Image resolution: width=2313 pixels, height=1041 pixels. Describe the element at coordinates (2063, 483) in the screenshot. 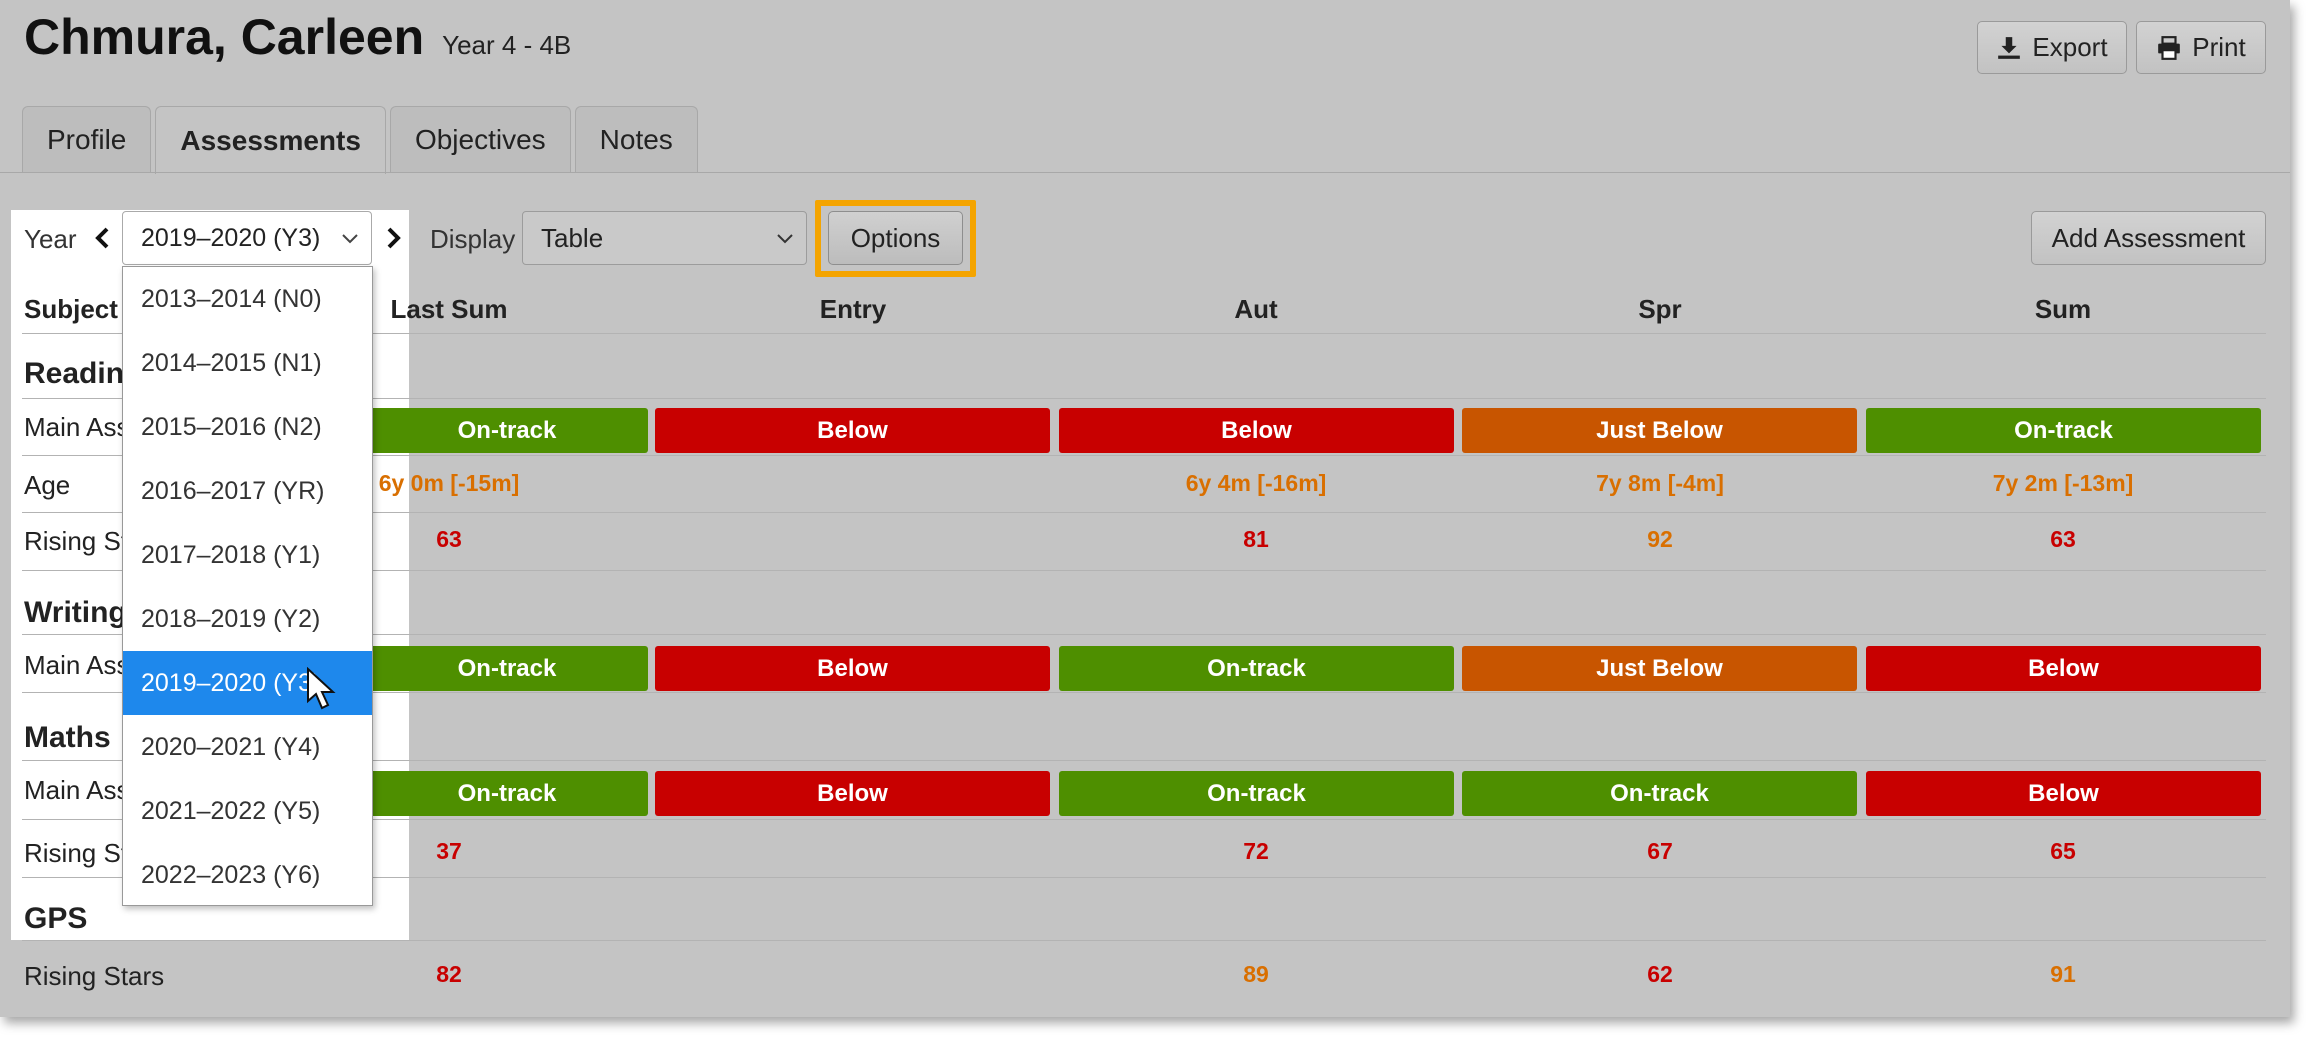

I see `score-cell: 7y 2m [-13m]` at that location.